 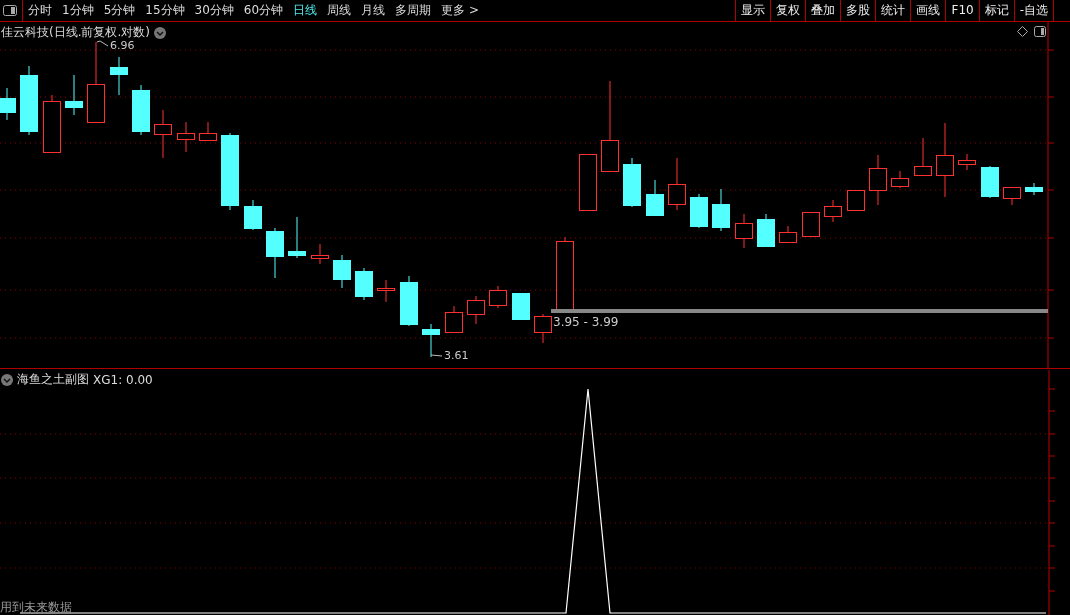 I want to click on period-tab: 日线, so click(x=305, y=10).